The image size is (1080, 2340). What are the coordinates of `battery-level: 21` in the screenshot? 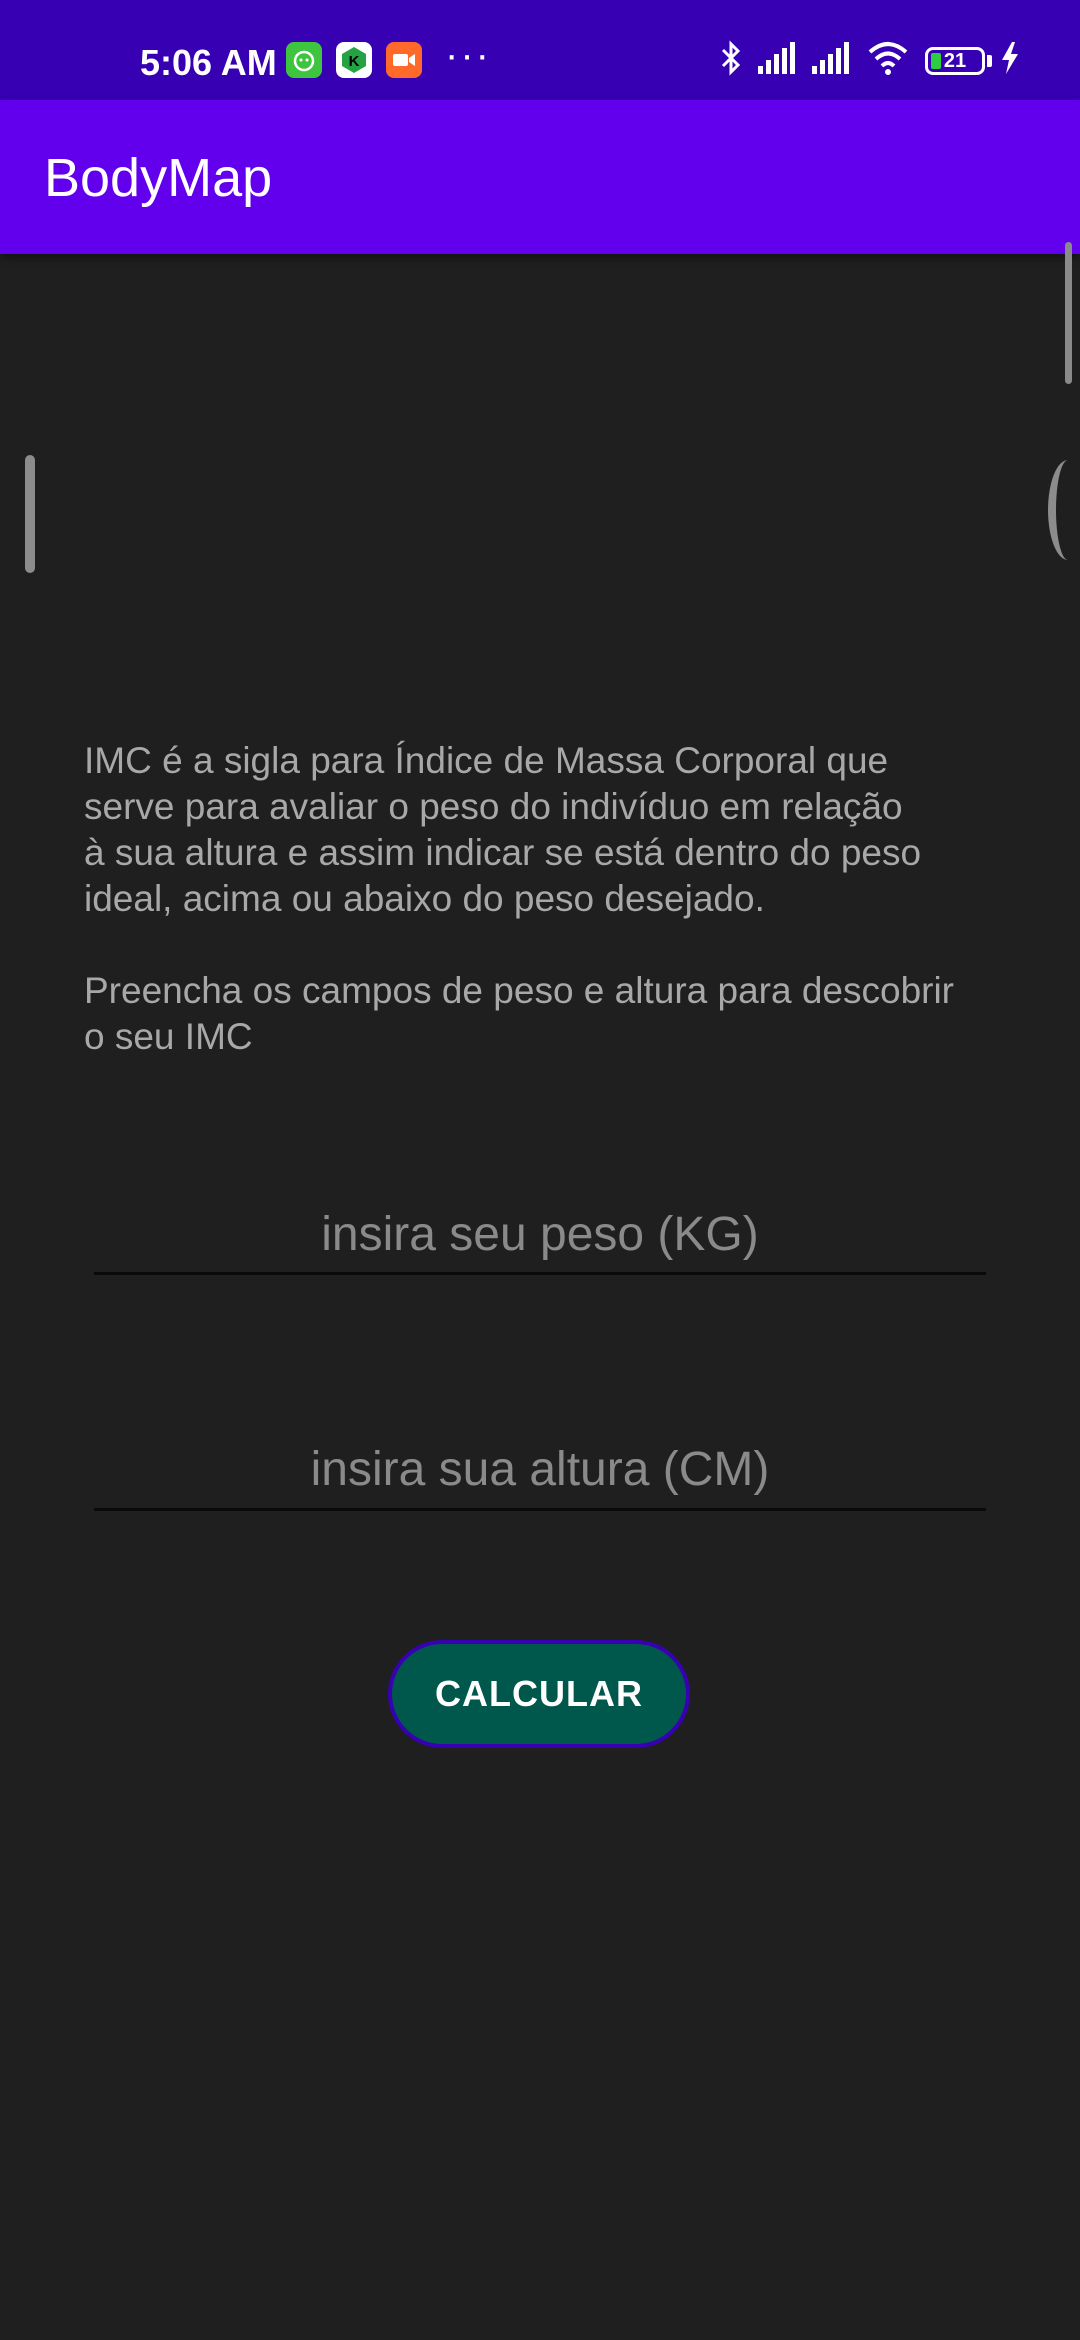 It's located at (955, 61).